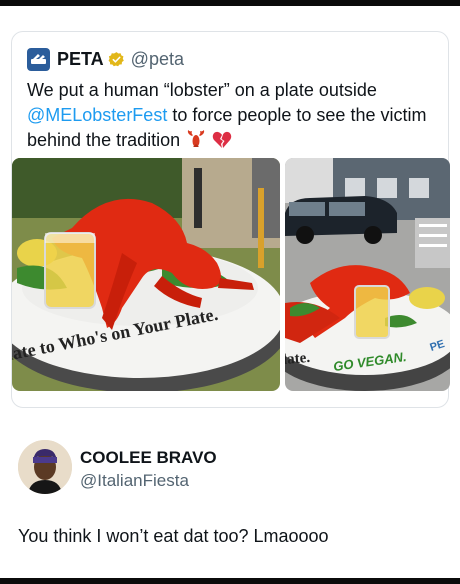 This screenshot has width=460, height=584. Describe the element at coordinates (45, 467) in the screenshot. I see `reply-author-avatar` at that location.